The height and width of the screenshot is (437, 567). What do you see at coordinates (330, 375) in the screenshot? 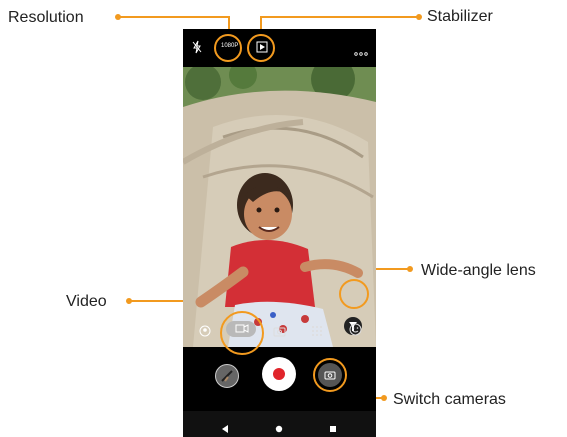
I see `switch-cameras-highlight` at bounding box center [330, 375].